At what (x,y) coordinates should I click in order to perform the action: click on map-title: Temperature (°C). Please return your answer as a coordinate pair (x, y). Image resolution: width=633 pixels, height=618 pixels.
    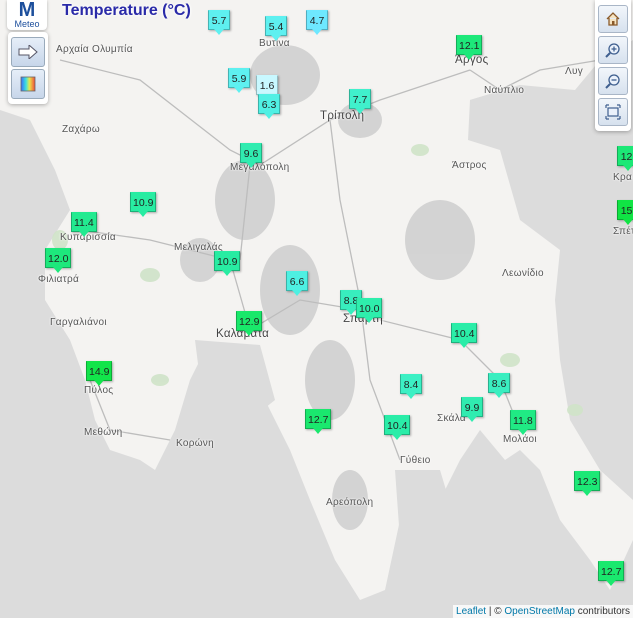
    Looking at the image, I should click on (126, 10).